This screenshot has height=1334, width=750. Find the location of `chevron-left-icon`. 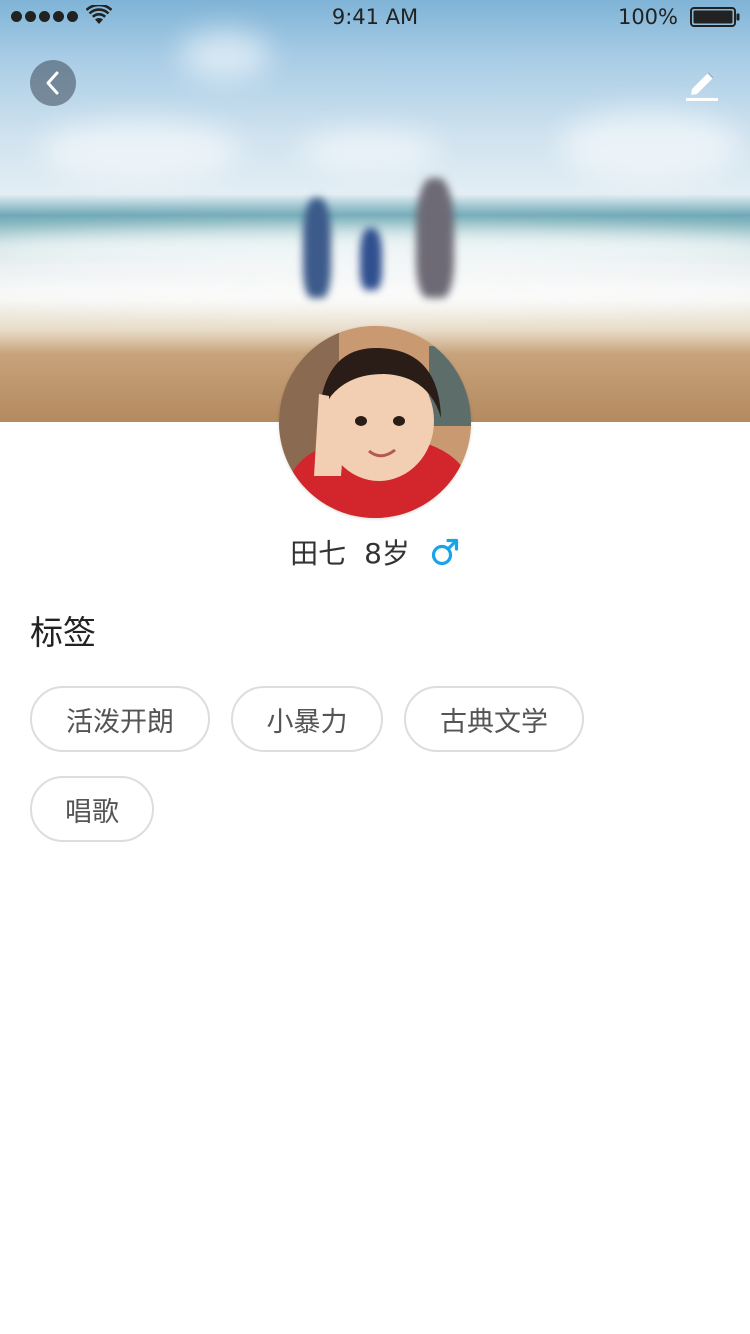

chevron-left-icon is located at coordinates (52, 83).